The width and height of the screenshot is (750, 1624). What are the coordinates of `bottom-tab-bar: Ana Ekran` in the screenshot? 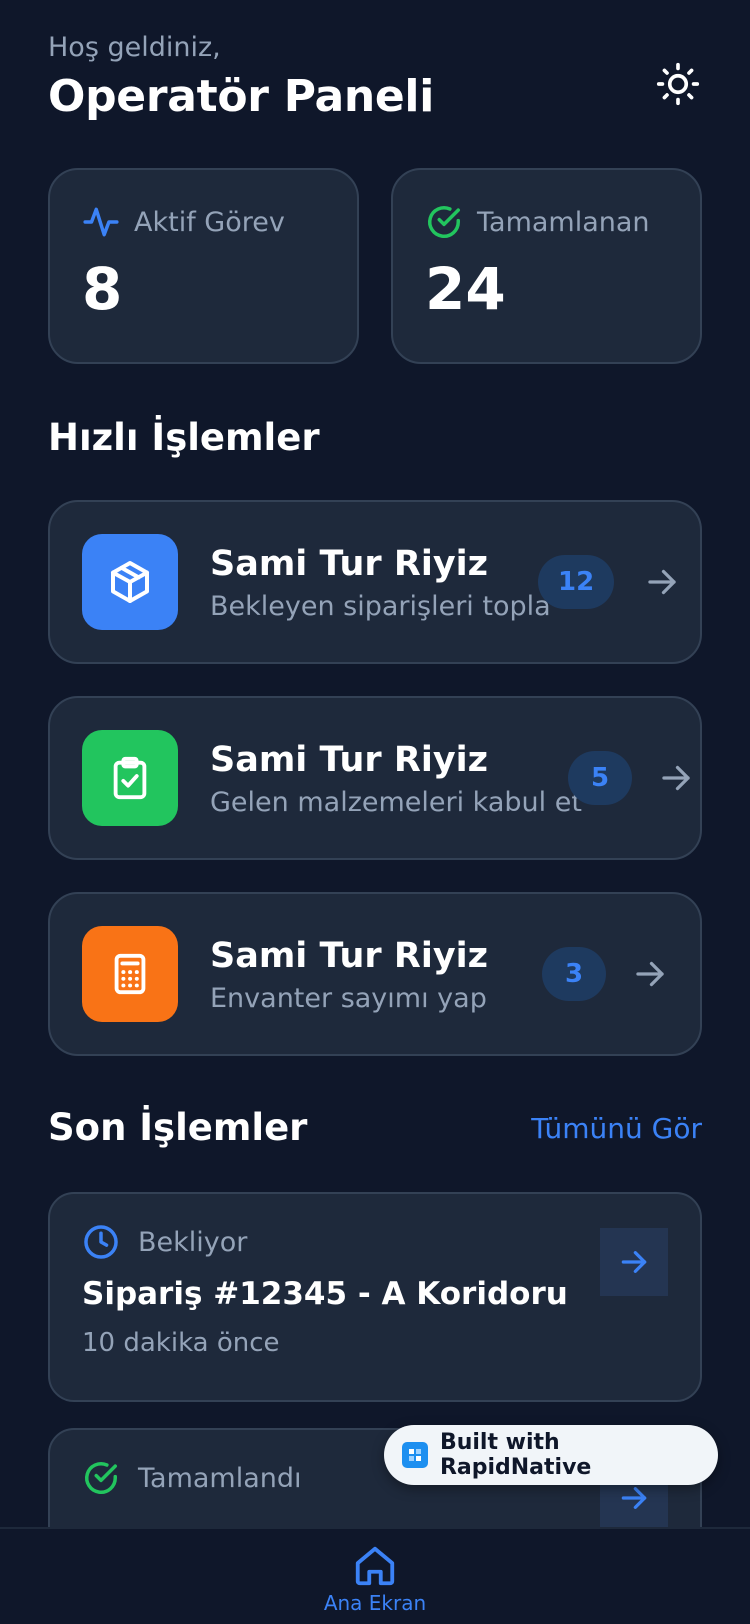 It's located at (375, 1575).